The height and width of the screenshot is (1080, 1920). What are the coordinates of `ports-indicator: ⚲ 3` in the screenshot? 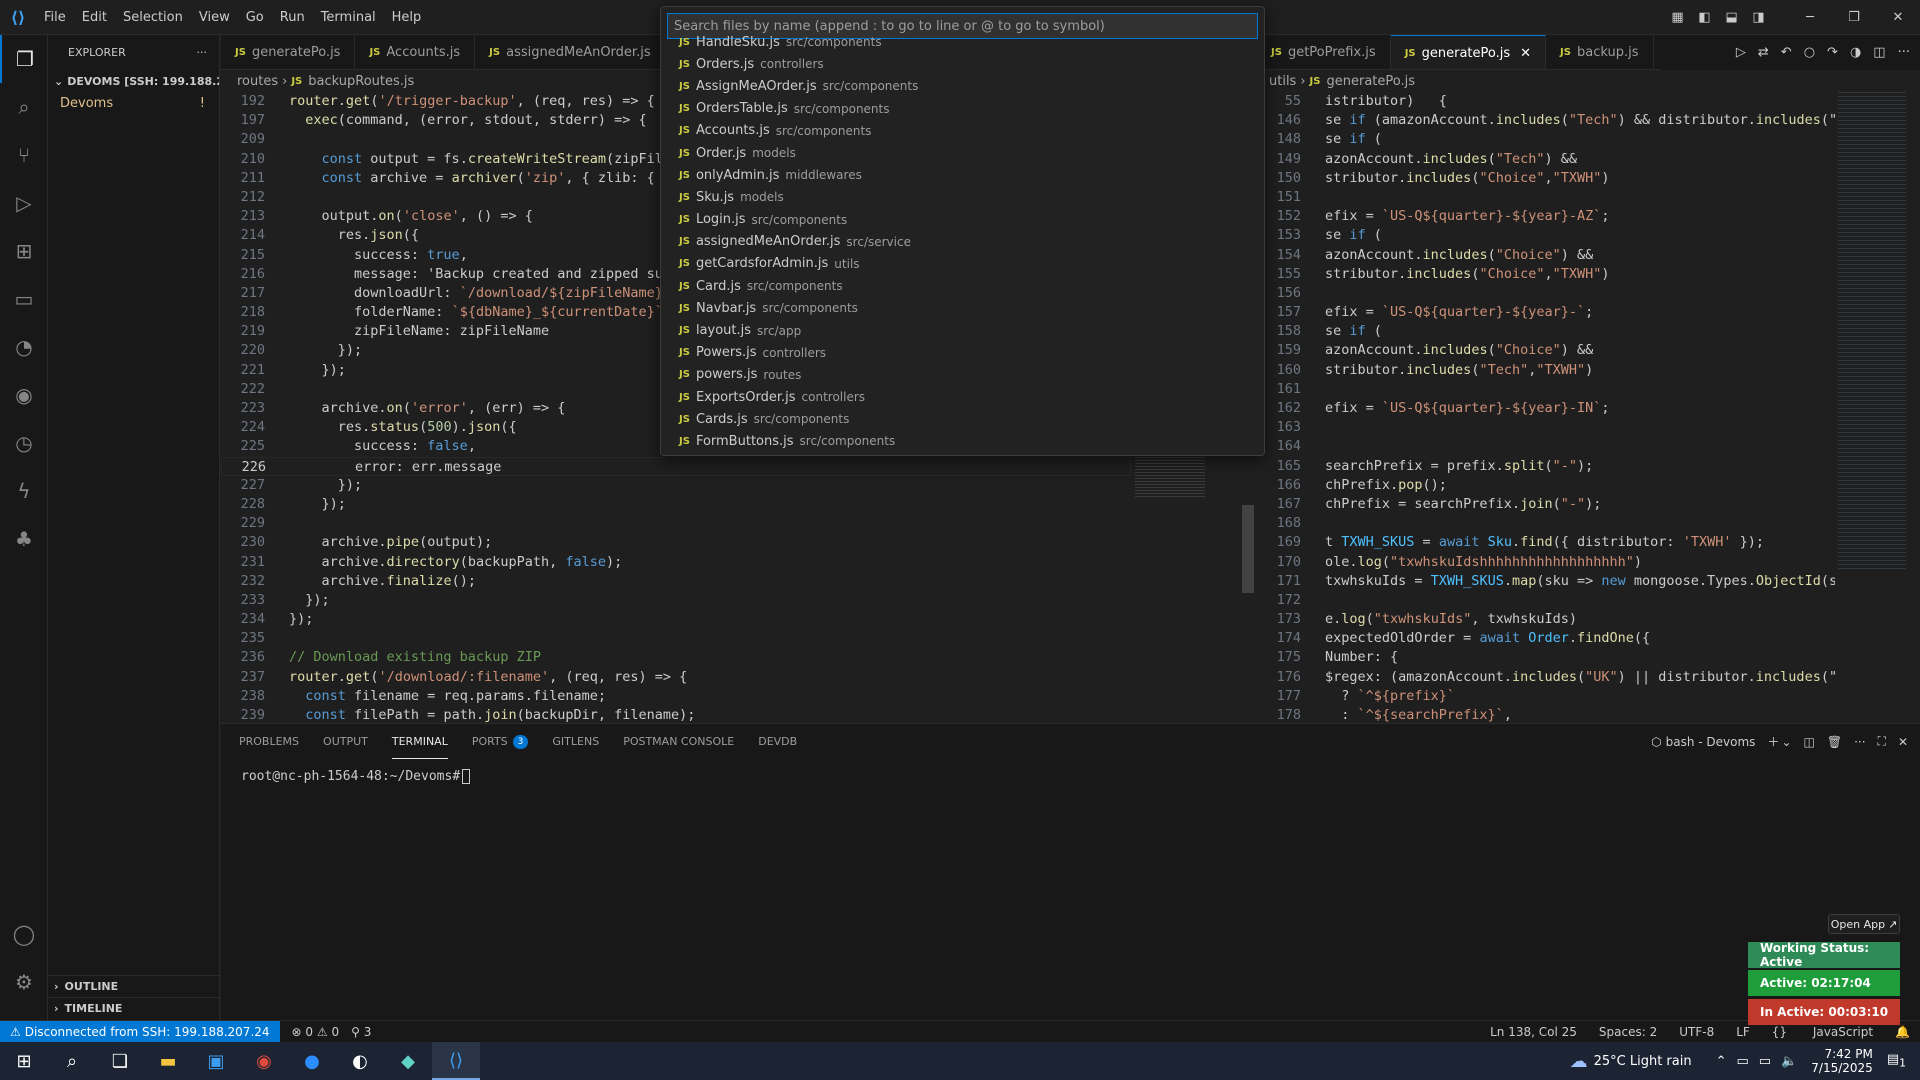 It's located at (361, 1032).